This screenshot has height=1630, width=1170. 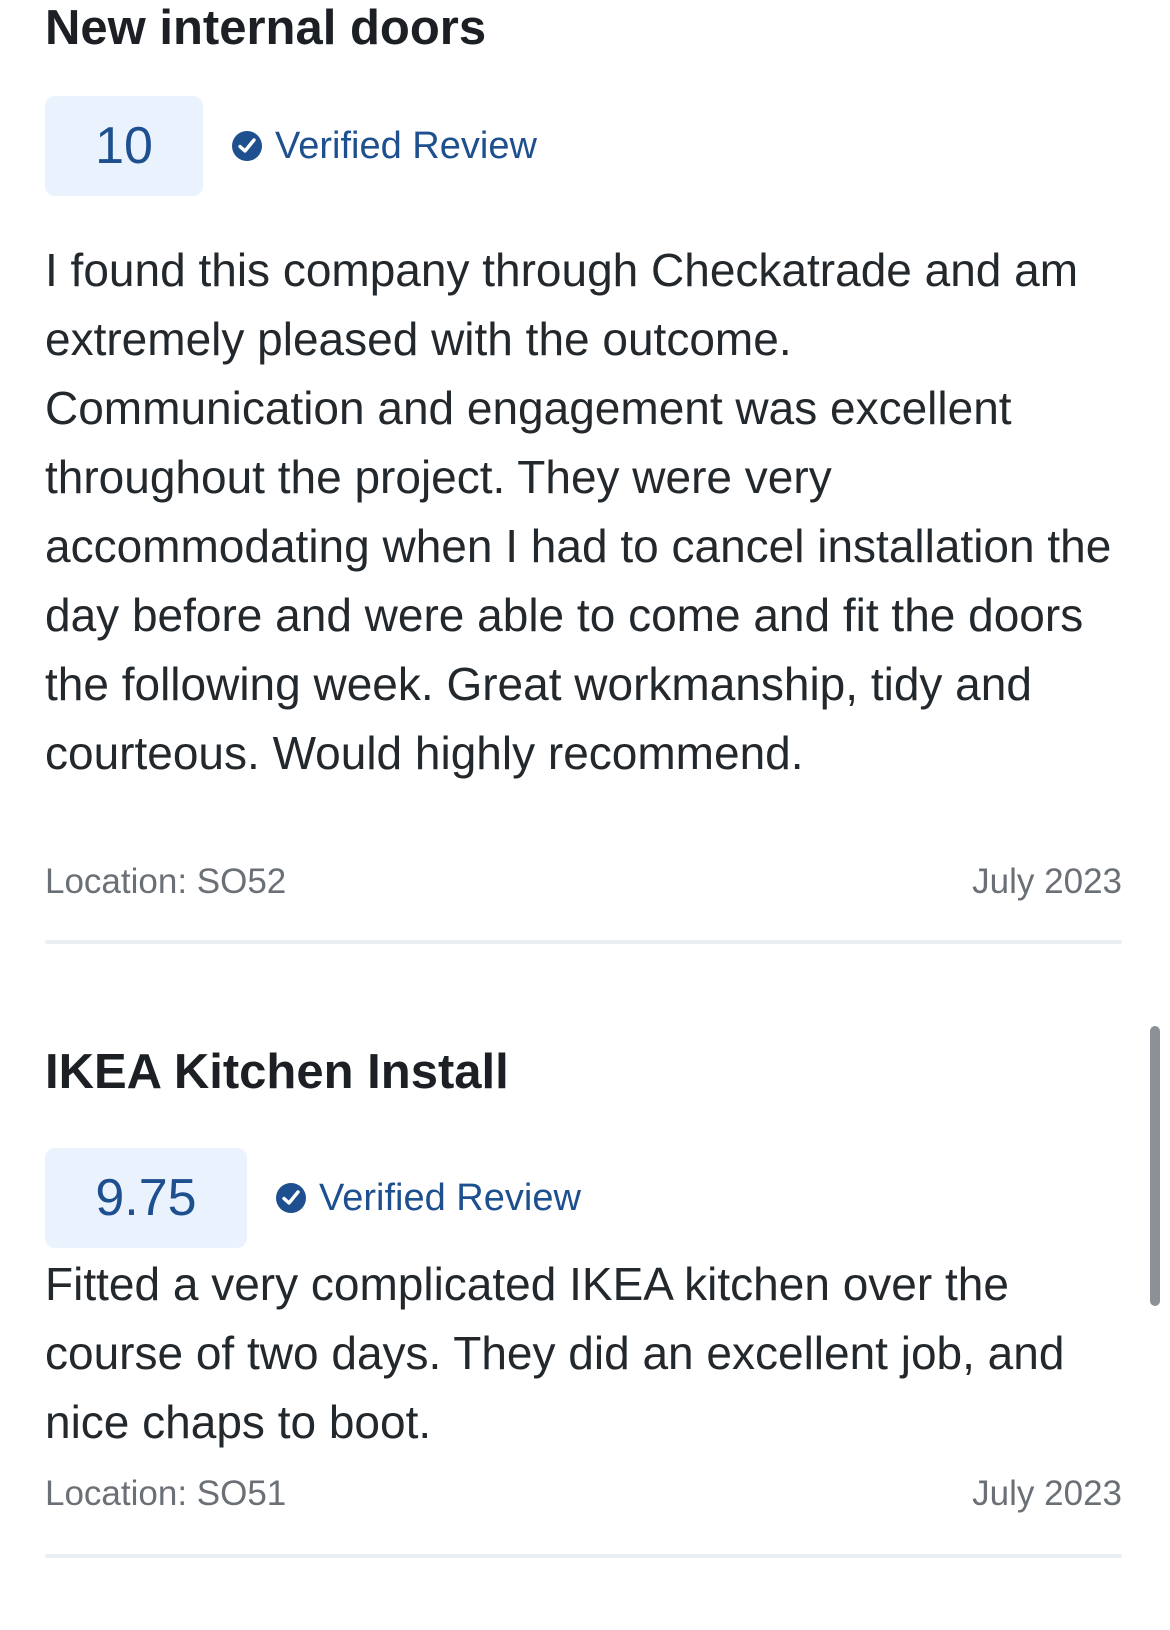 I want to click on review-score-row: 9.75 Verified Review, so click(x=313, y=1198).